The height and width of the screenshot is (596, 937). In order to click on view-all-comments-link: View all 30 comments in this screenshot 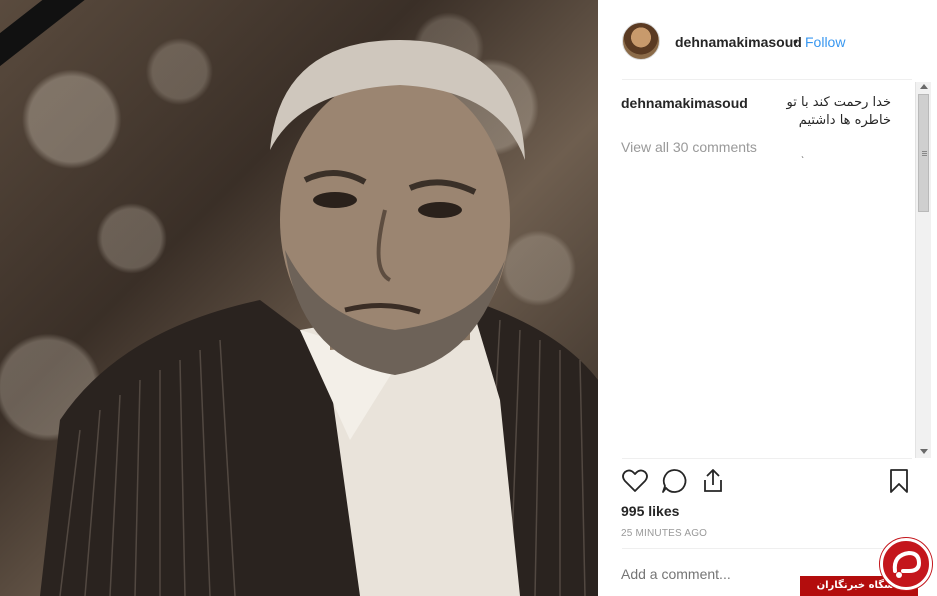, I will do `click(689, 147)`.